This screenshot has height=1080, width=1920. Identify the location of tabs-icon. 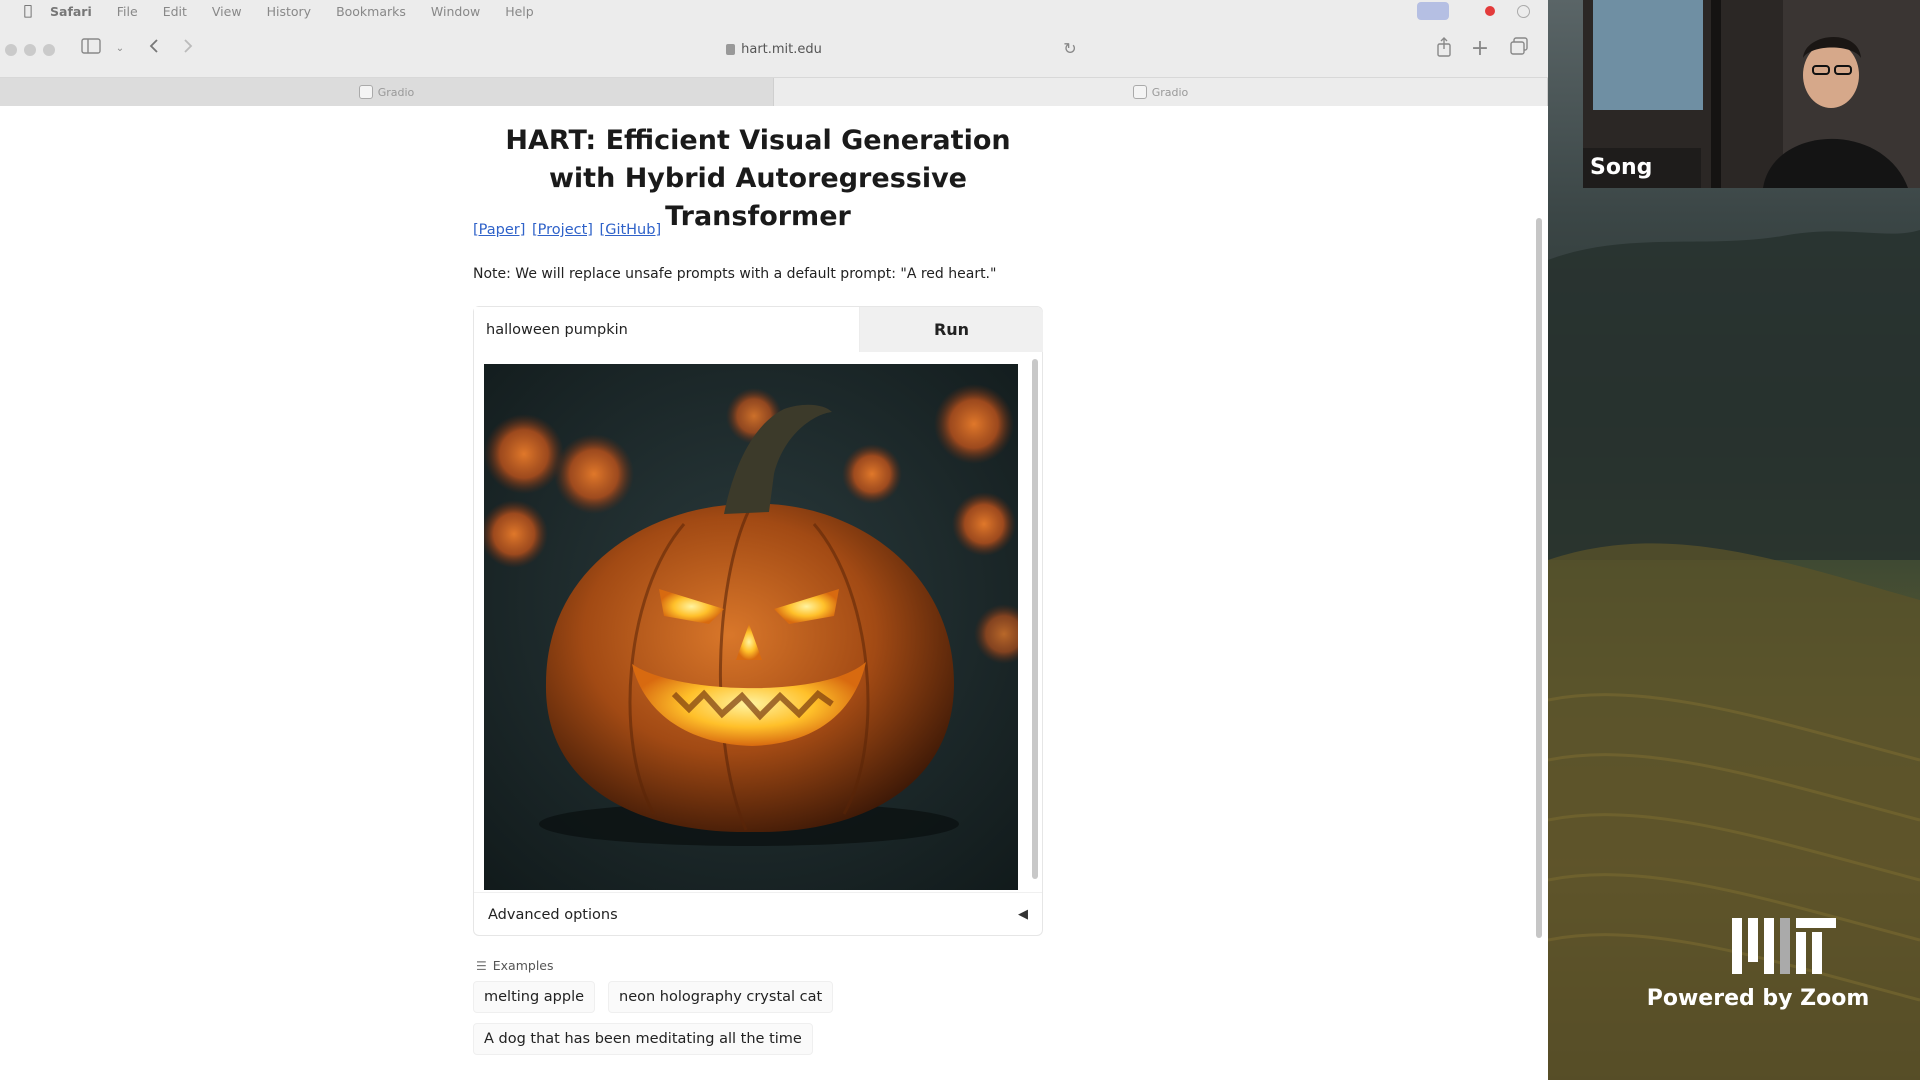
(1519, 49).